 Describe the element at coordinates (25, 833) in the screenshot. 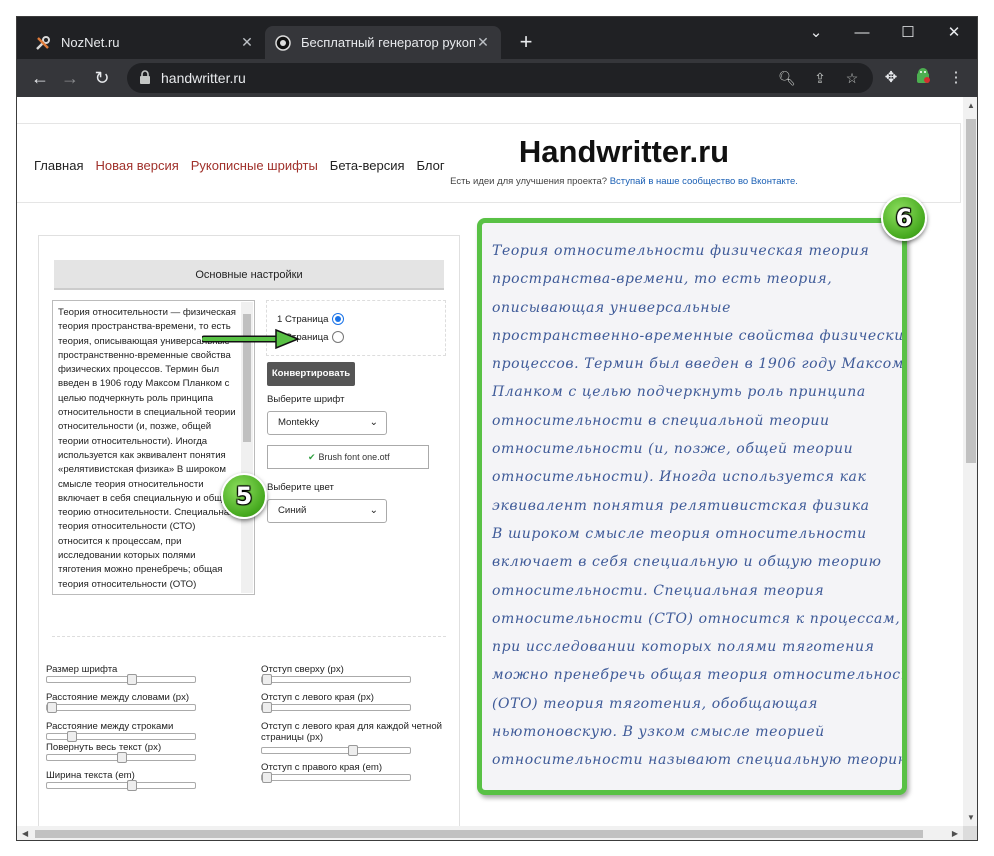

I see `scroll-left-icon: ◀` at that location.